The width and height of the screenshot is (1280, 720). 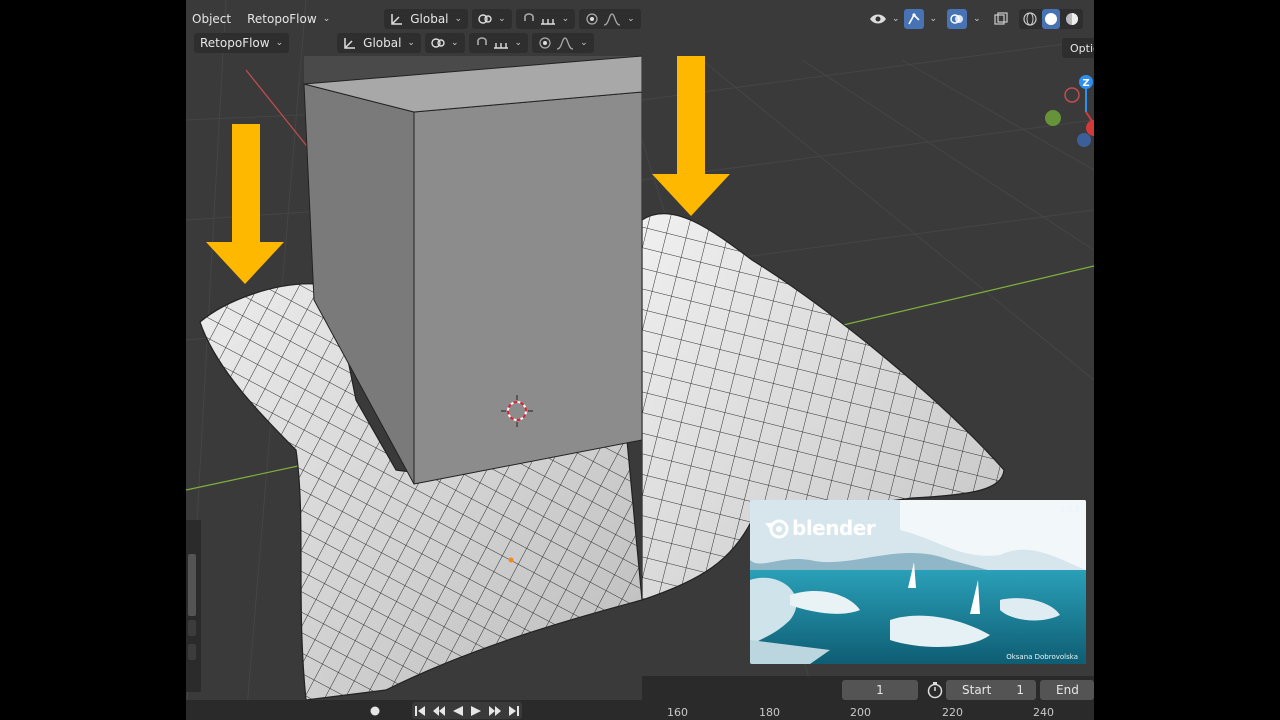 I want to click on overlays-toggle, so click(x=957, y=19).